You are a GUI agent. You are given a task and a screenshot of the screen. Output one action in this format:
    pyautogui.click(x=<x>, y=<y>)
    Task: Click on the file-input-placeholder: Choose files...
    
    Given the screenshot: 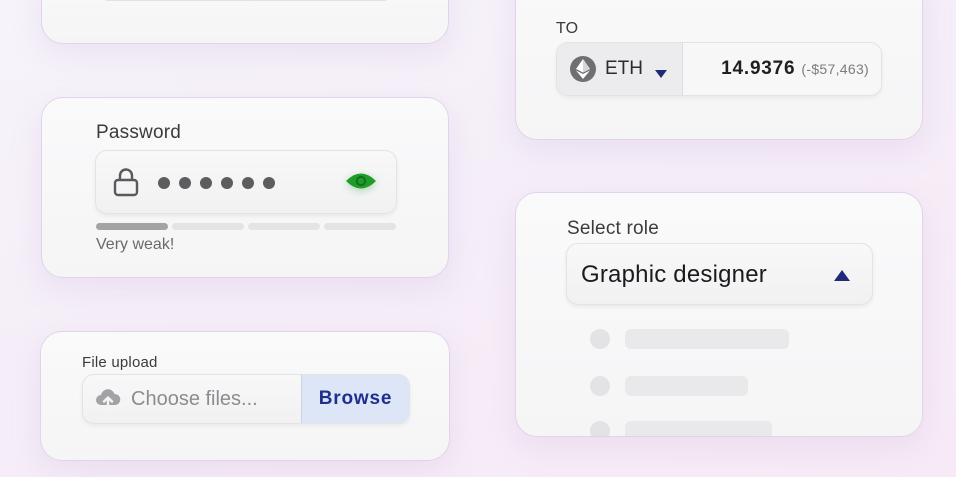 What is the action you would take?
    pyautogui.click(x=194, y=399)
    